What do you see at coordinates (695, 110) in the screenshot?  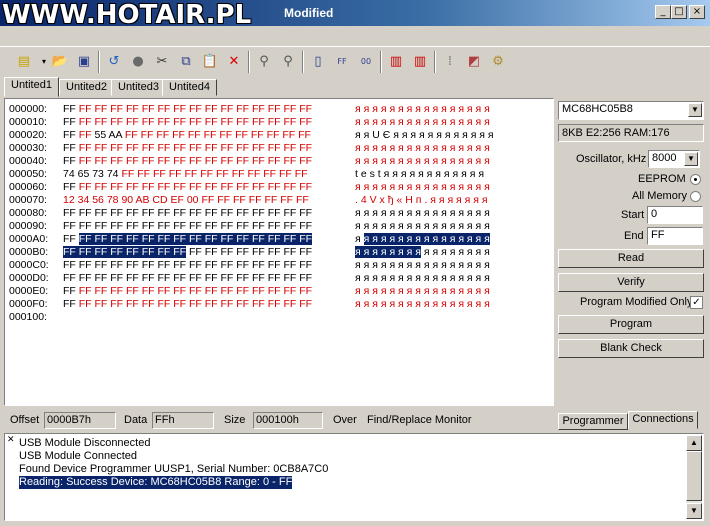 I see `chevron-down-icon: ▼` at bounding box center [695, 110].